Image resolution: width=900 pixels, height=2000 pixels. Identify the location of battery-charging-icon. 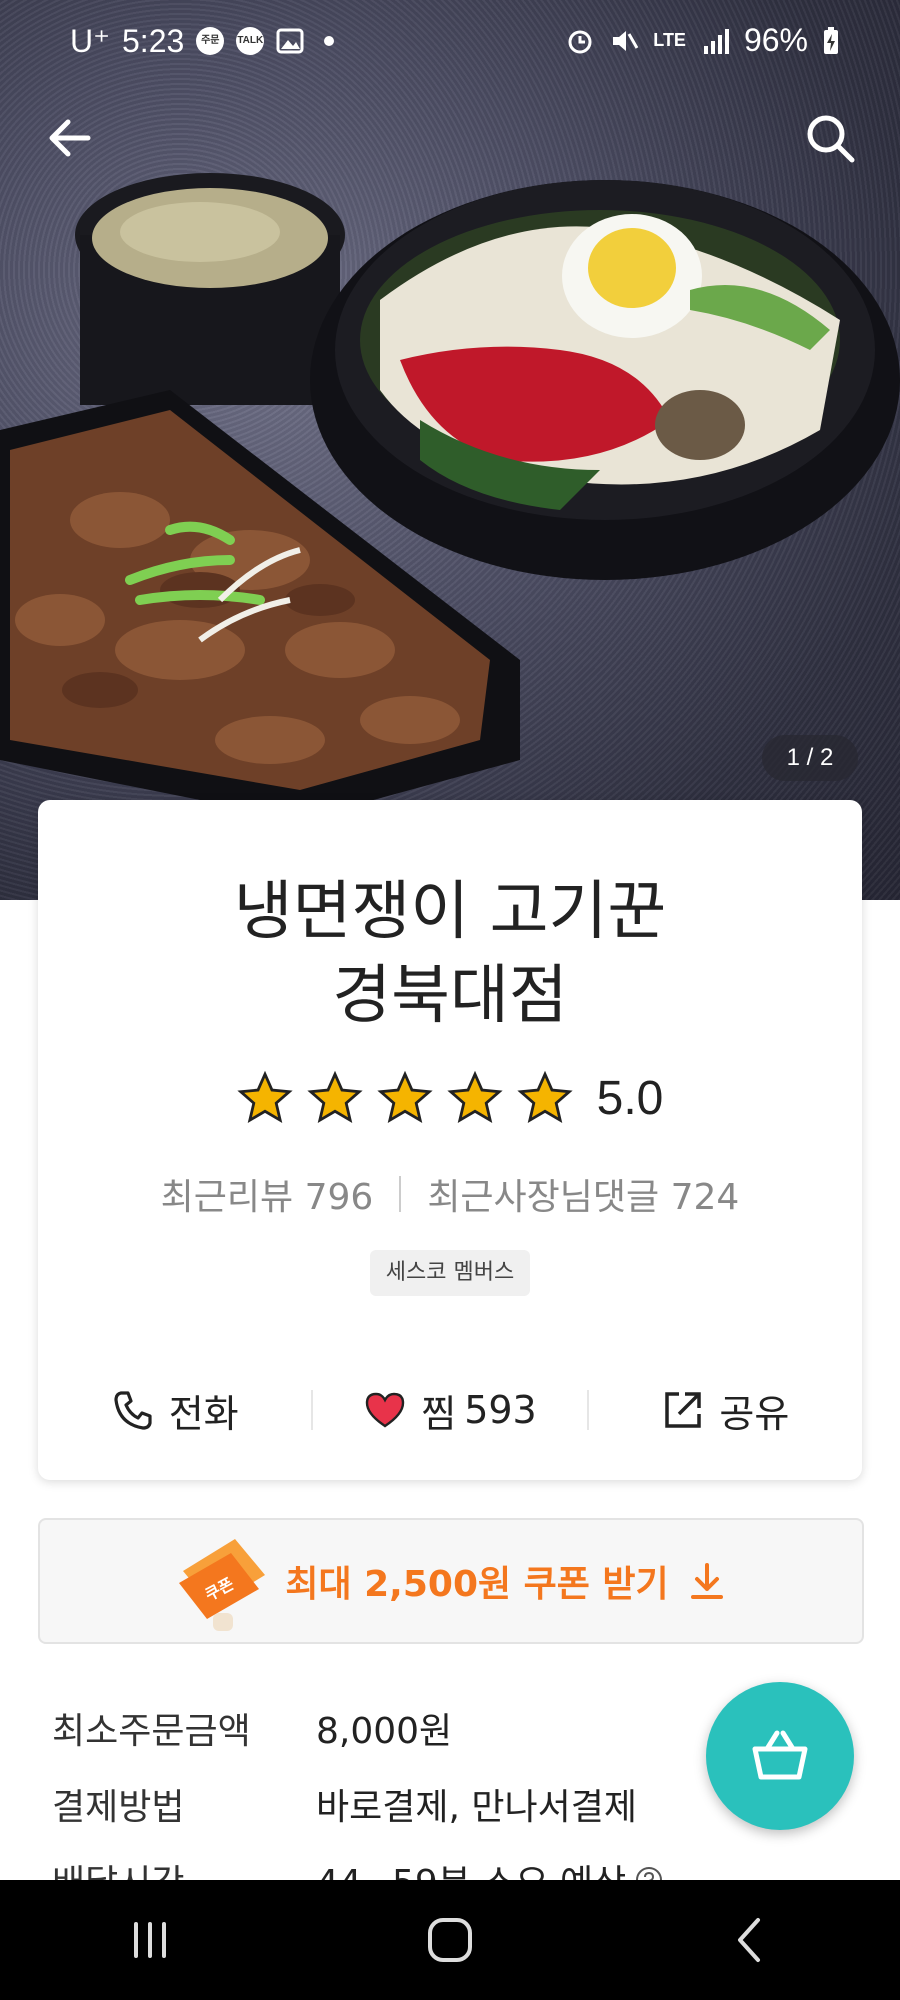
(831, 40).